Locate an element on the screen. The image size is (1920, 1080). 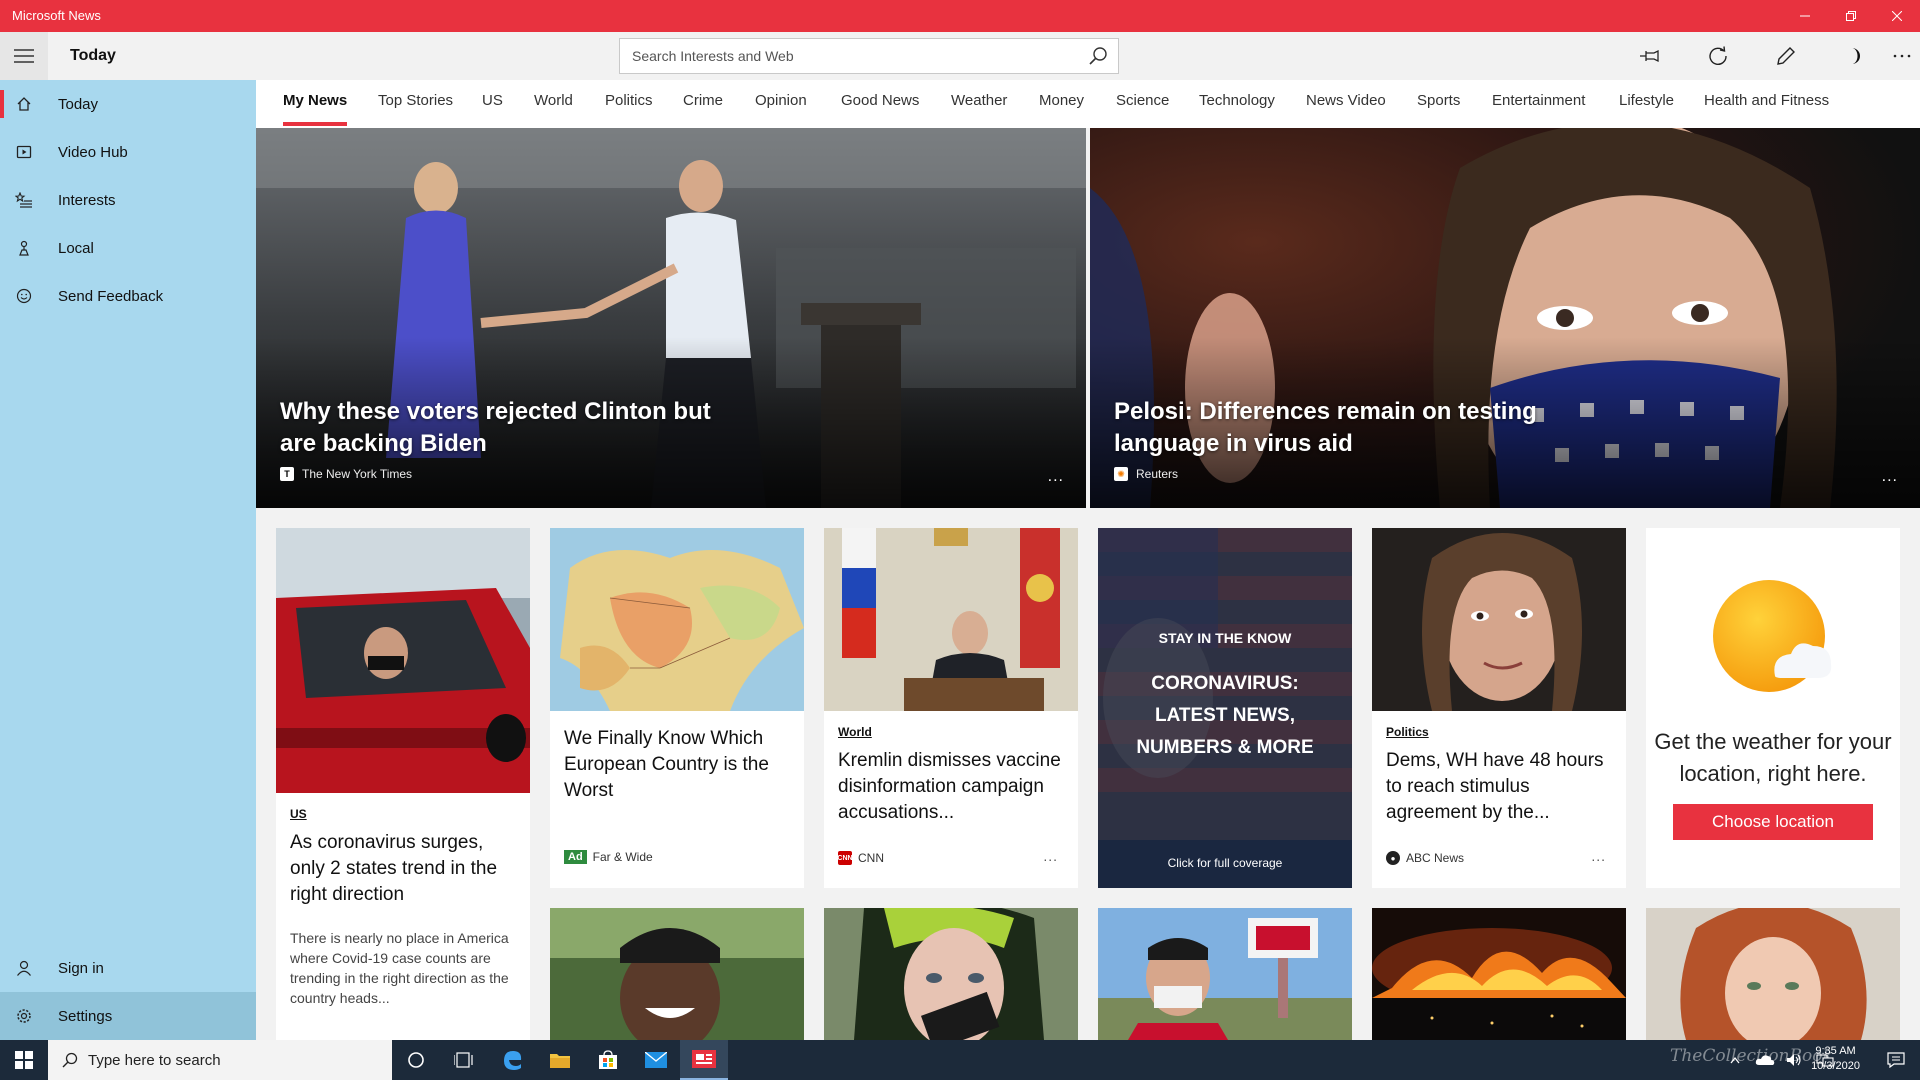
edge-icon is located at coordinates (513, 1060).